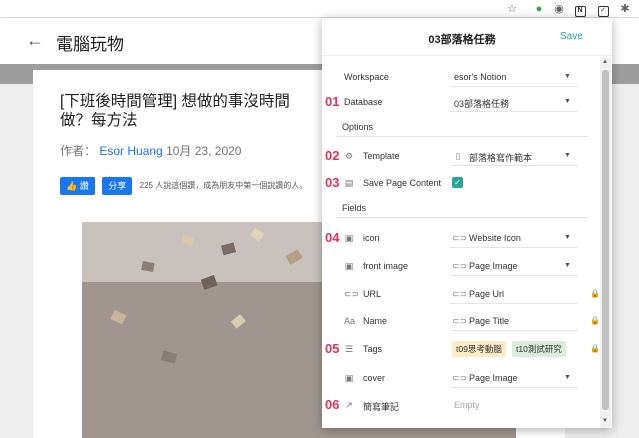 This screenshot has height=438, width=639. Describe the element at coordinates (605, 240) in the screenshot. I see `scroll-thumb` at that location.